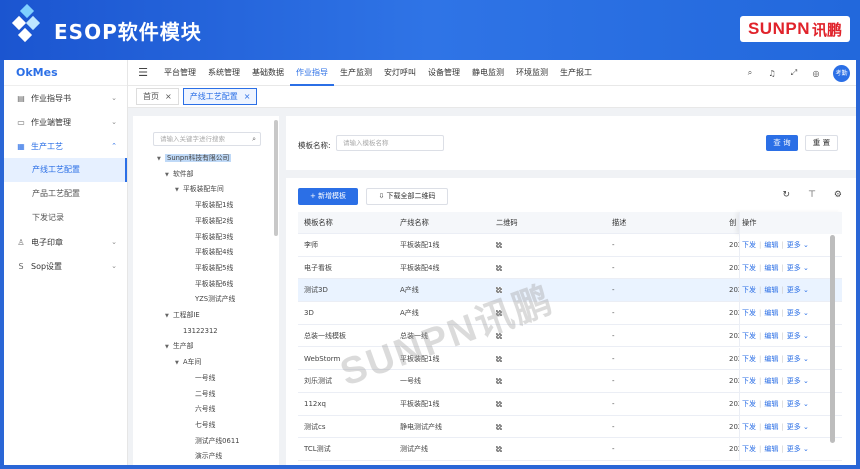 The image size is (860, 469). Describe the element at coordinates (407, 196) in the screenshot. I see `download-qr-button: ⇩ 下载全部二维码` at that location.